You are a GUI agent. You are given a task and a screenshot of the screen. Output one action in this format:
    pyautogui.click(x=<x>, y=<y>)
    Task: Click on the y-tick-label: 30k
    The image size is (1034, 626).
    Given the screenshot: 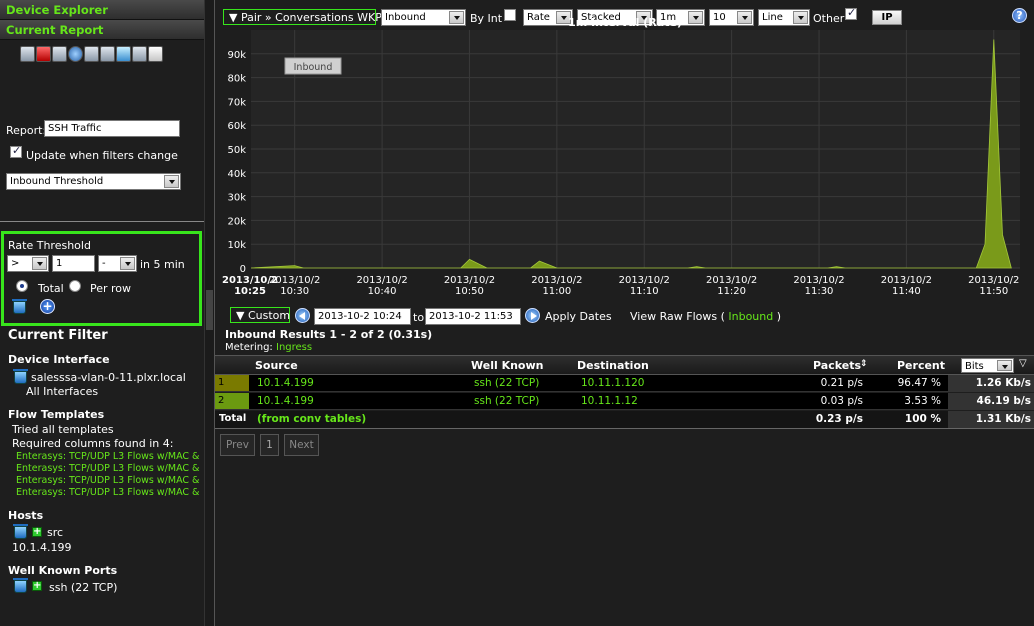 What is the action you would take?
    pyautogui.click(x=236, y=198)
    